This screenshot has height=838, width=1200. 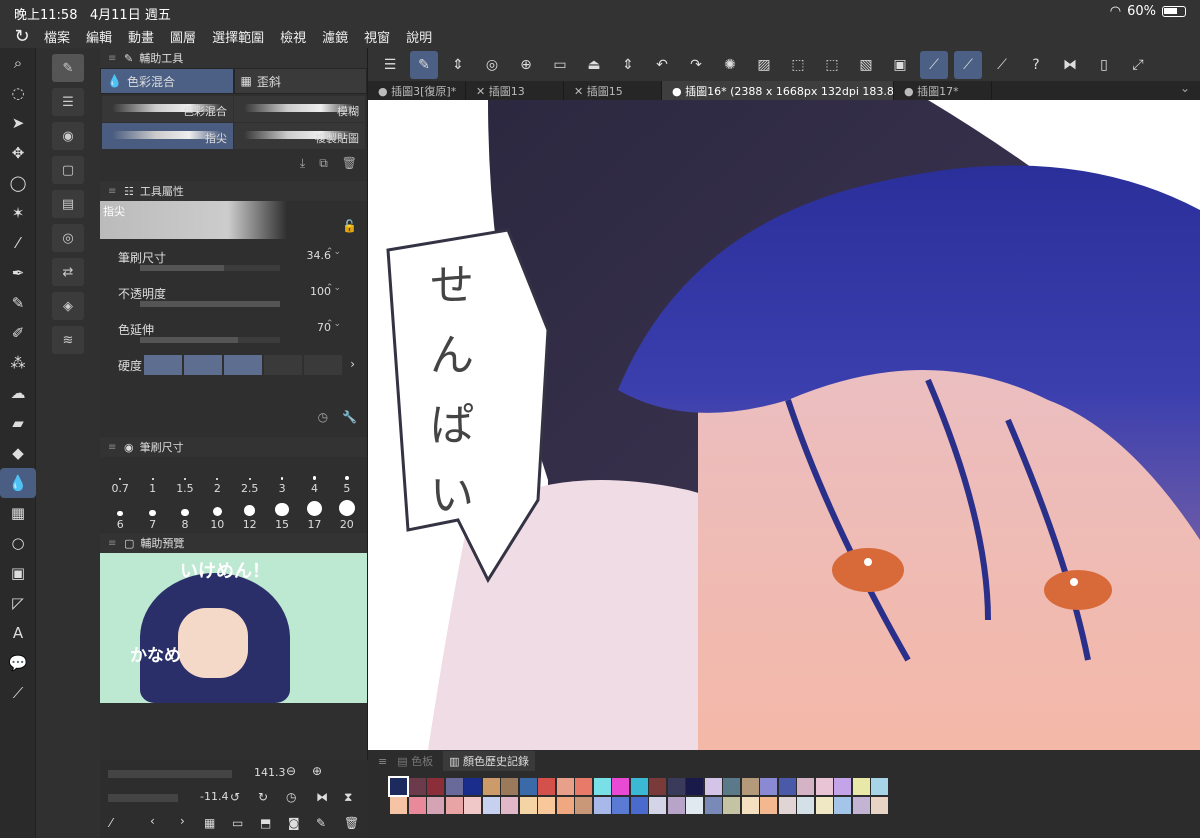 What do you see at coordinates (299, 109) in the screenshot?
I see `brush-blur: 模糊` at bounding box center [299, 109].